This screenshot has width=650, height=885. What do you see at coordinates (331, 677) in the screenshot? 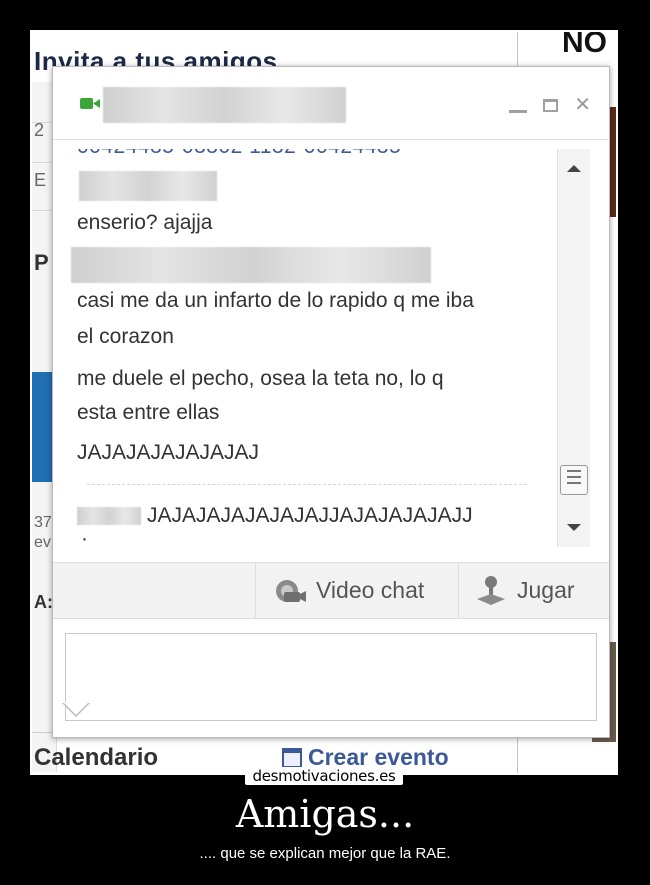
I see `message-input` at bounding box center [331, 677].